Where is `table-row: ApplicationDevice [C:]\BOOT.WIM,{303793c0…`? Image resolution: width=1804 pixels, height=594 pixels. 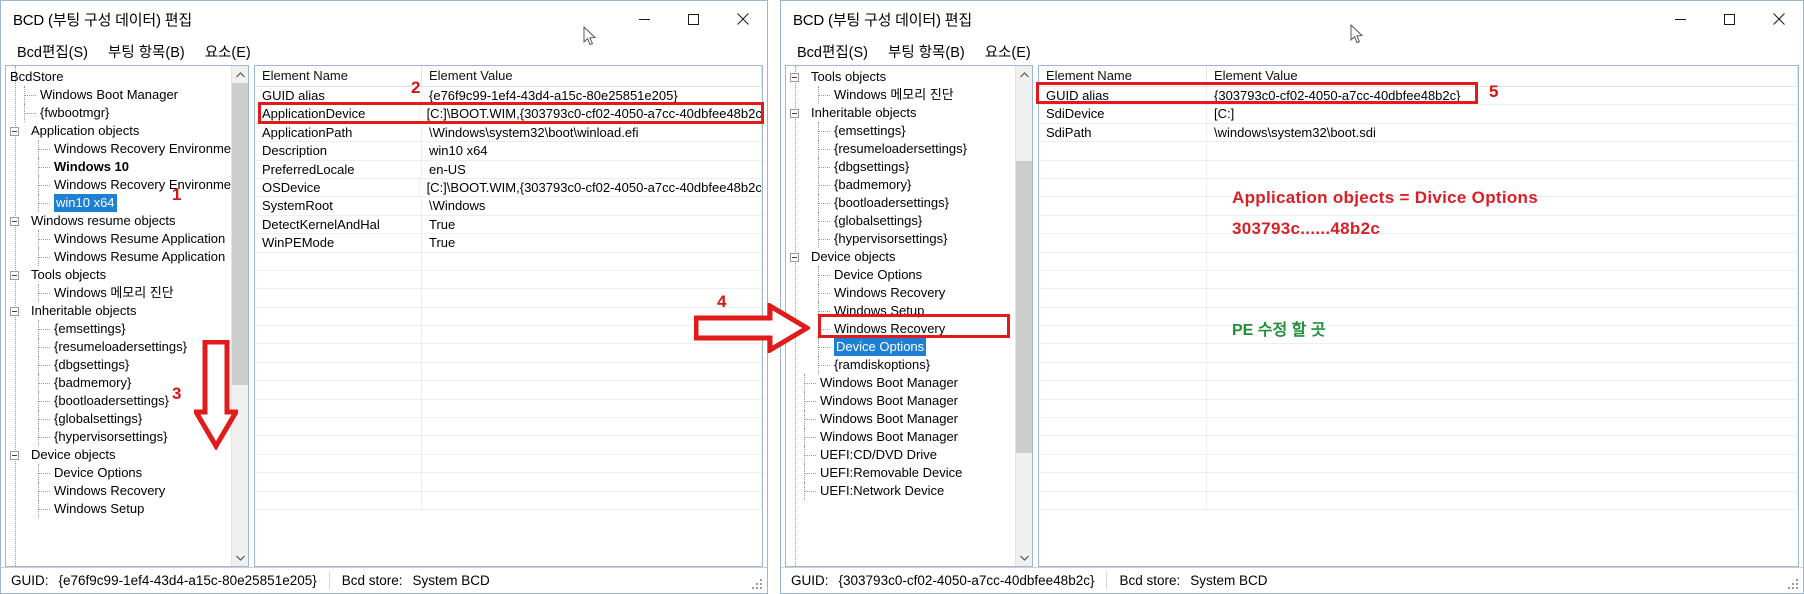 table-row: ApplicationDevice [C:]\BOOT.WIM,{303793c0… is located at coordinates (508, 114).